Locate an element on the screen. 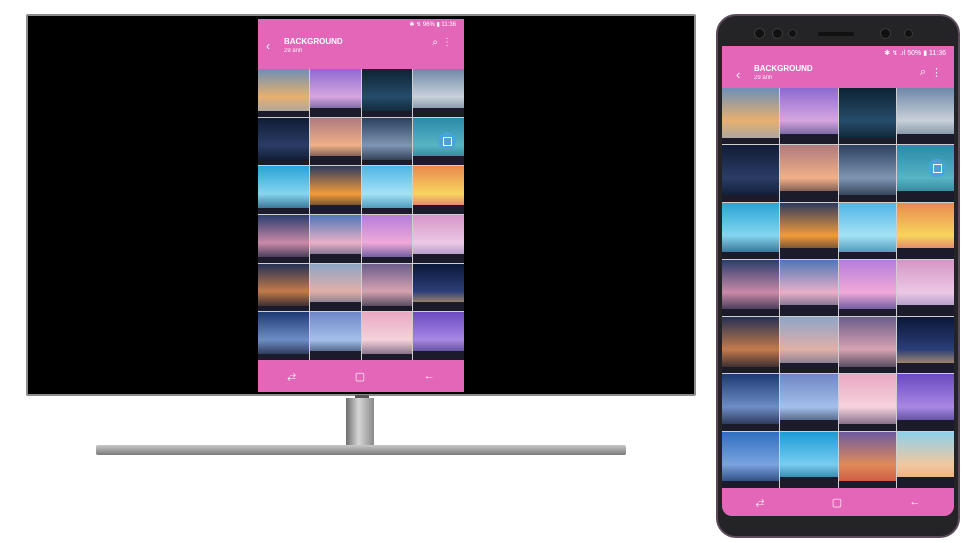 The image size is (966, 543). status-bar: ✱ ↯ .ıl 50% ▮ 11:36 is located at coordinates (915, 53).